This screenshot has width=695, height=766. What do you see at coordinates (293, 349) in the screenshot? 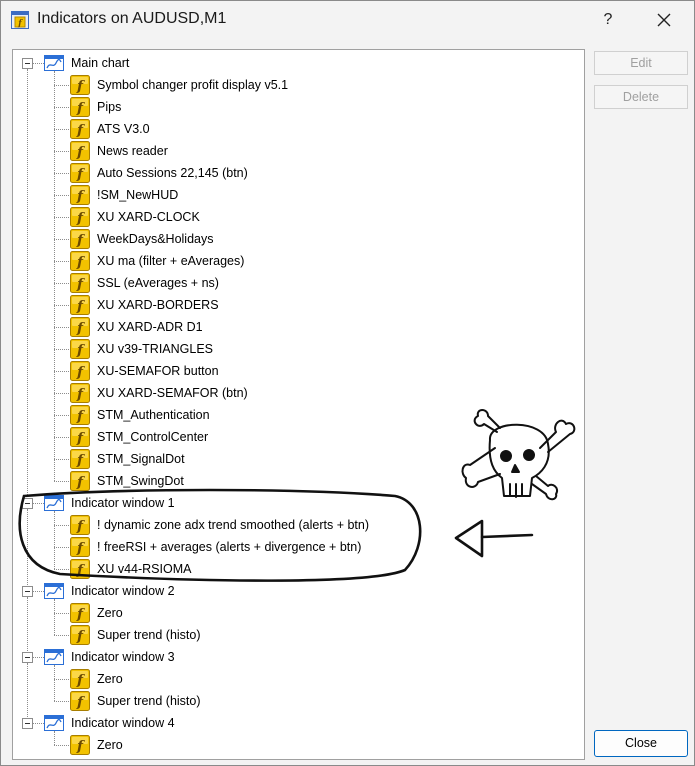
I see `indicator-list-item: f XU v39-TRIANGLES` at bounding box center [293, 349].